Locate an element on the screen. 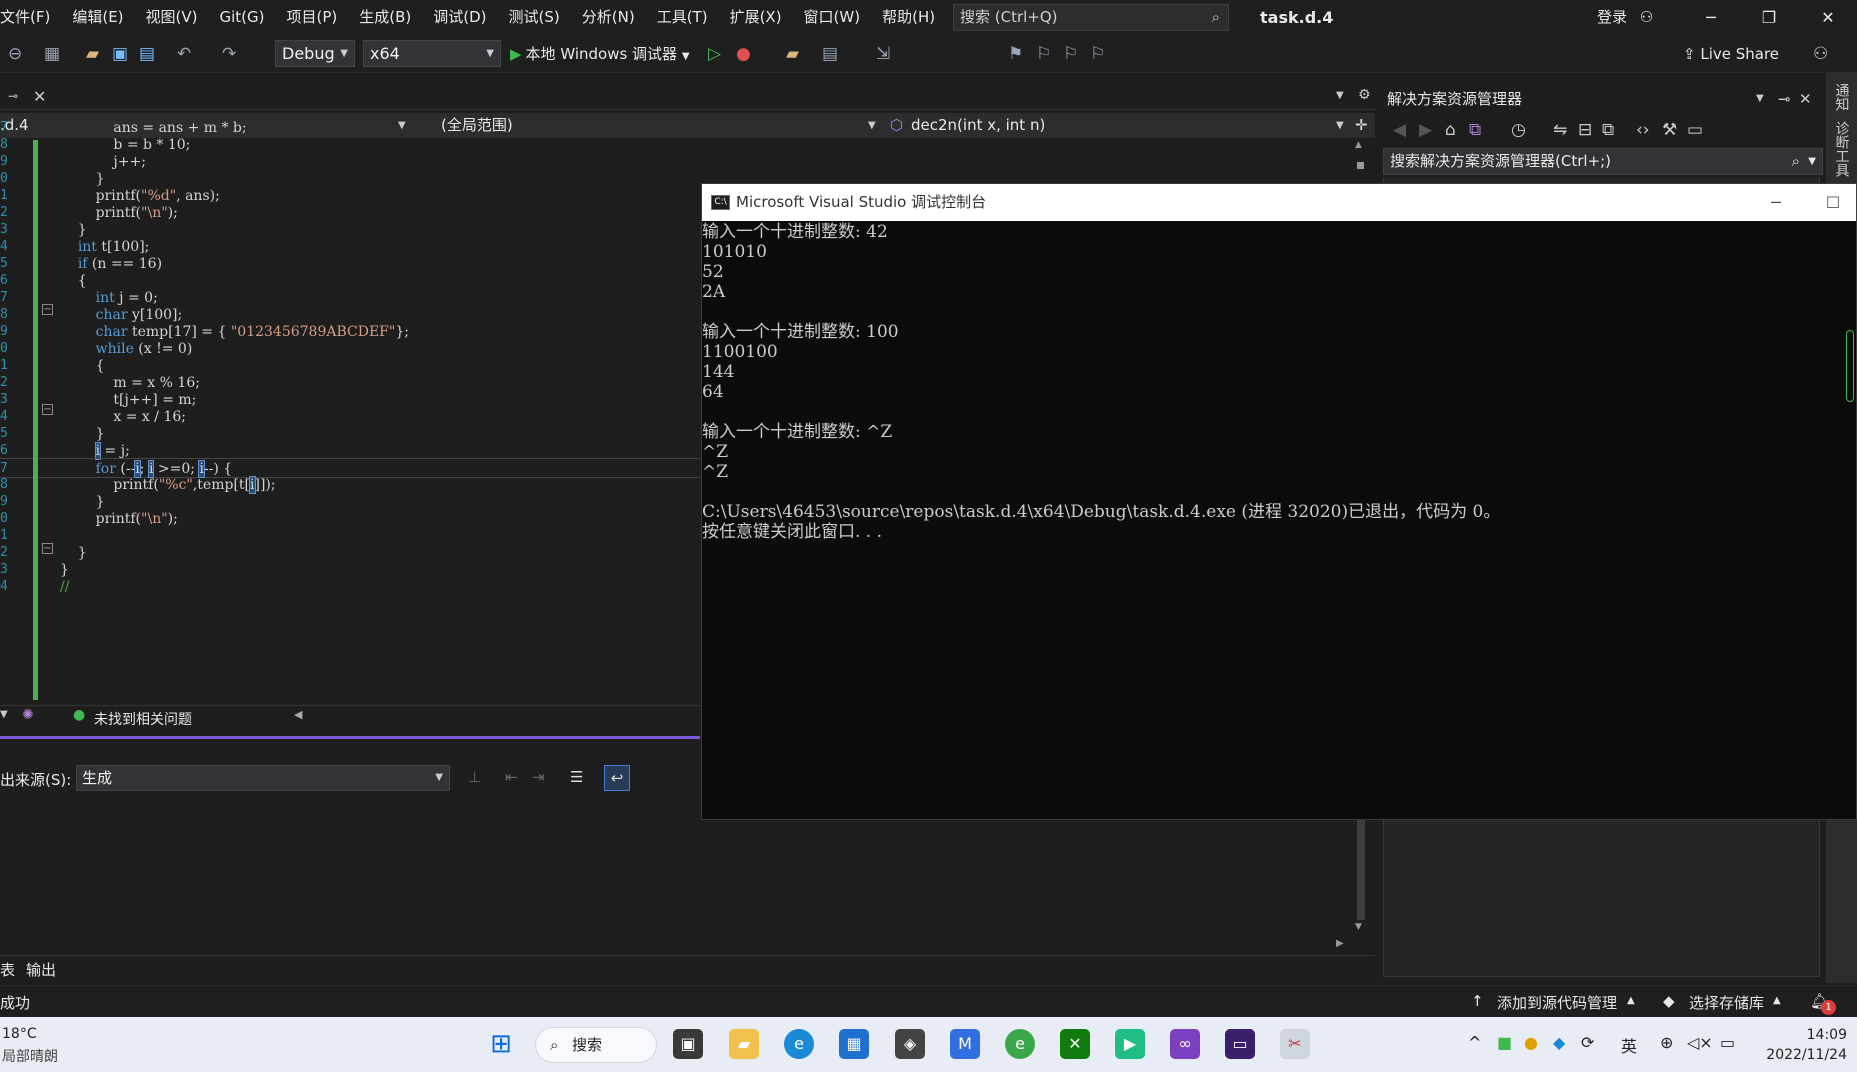 The image size is (1857, 1072). bookmark-icon: ⚑ is located at coordinates (1015, 54).